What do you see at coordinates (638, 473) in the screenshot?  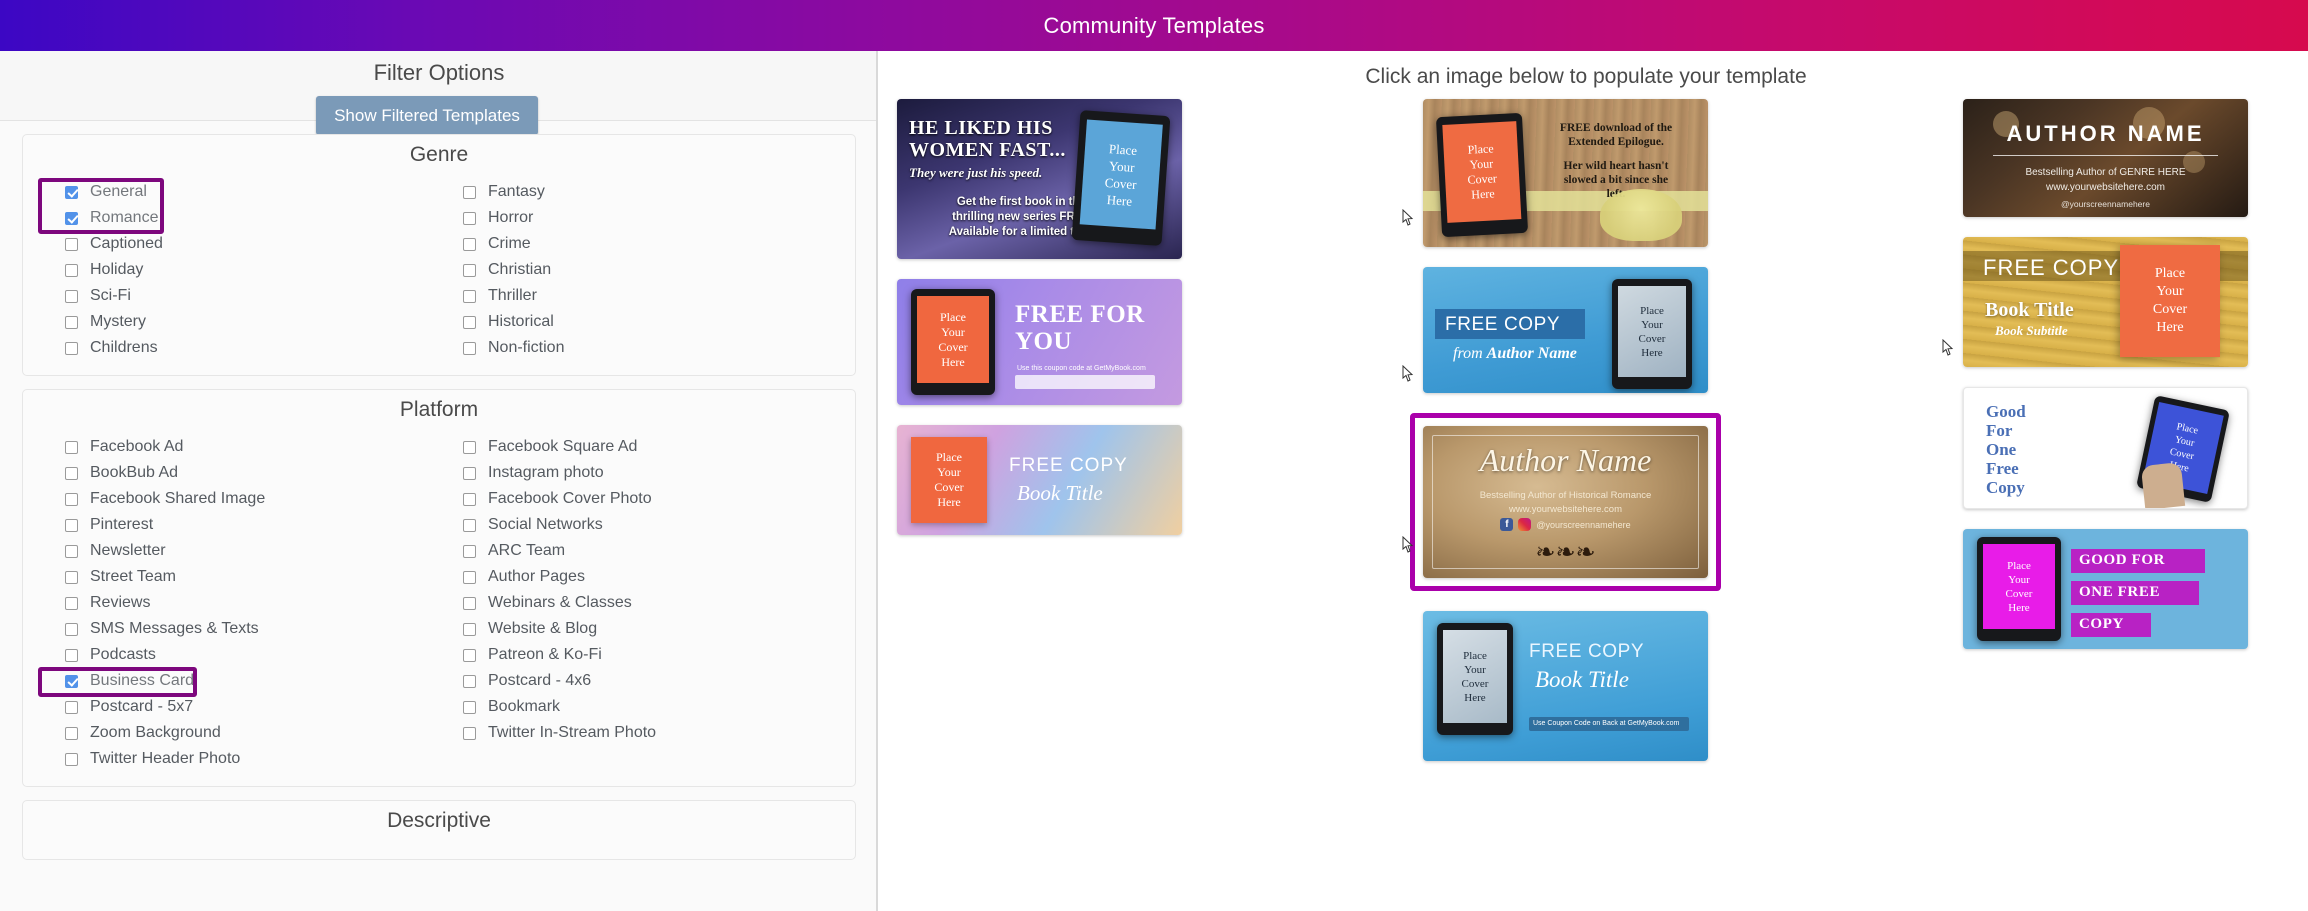 I see `checkbox-row-instagram-photo: Instagram photo` at bounding box center [638, 473].